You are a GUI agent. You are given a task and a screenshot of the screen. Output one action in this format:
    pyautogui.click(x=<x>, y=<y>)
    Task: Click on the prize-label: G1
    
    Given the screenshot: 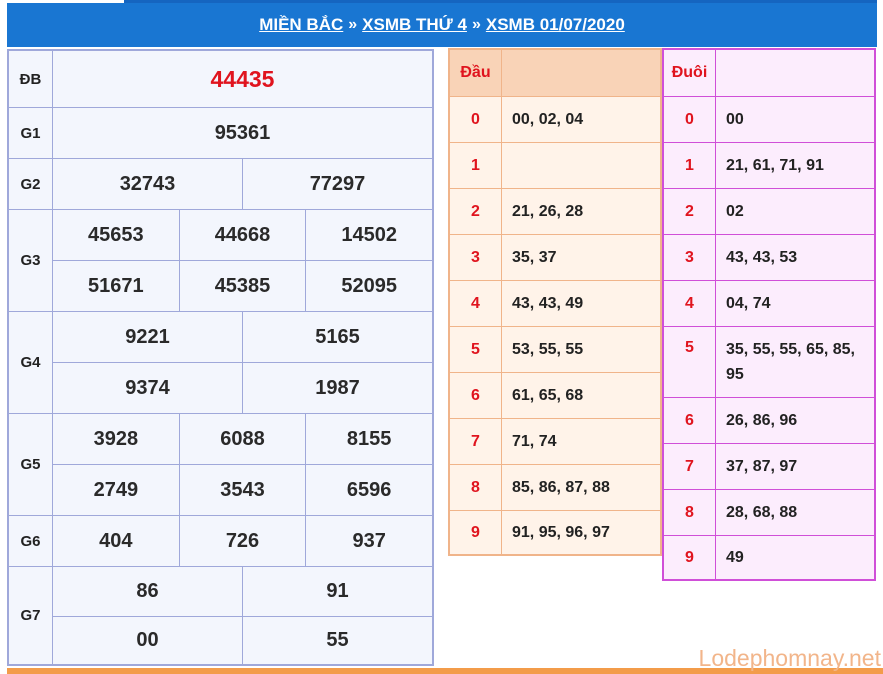 What is the action you would take?
    pyautogui.click(x=31, y=133)
    